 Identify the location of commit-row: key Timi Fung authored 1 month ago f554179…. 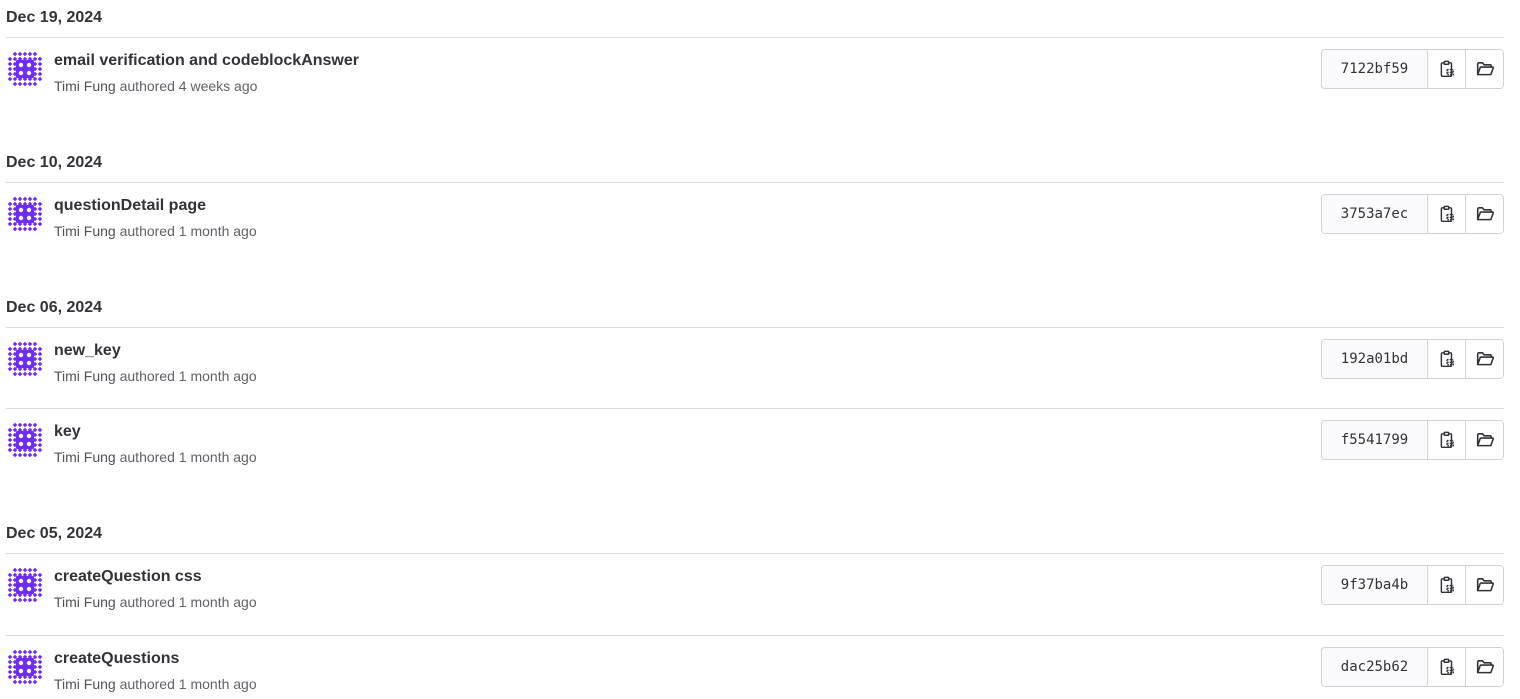
(755, 444).